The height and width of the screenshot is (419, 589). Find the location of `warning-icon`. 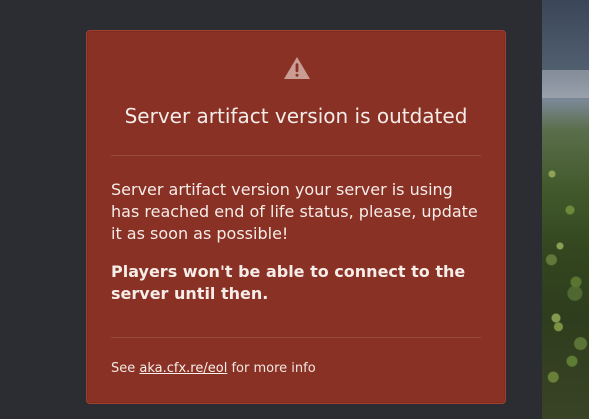

warning-icon is located at coordinates (297, 68).